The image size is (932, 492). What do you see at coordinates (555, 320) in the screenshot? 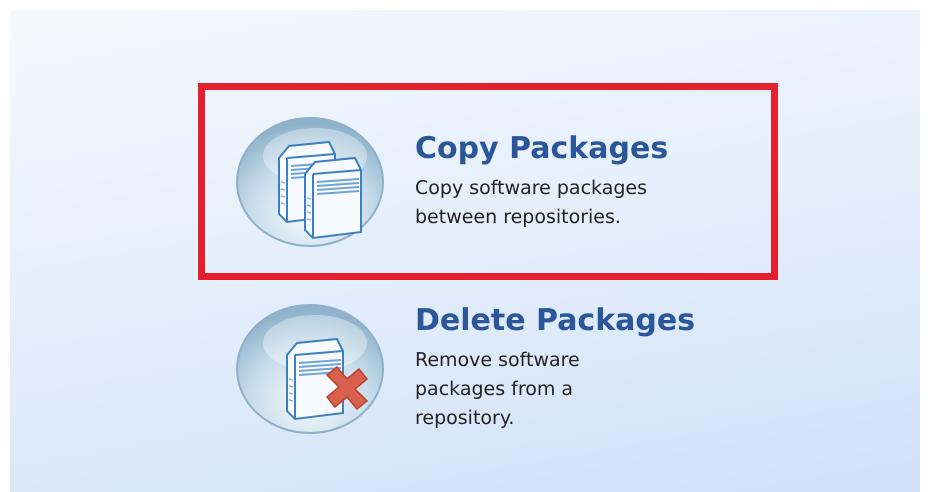
I see `task-title: Delete Packages` at bounding box center [555, 320].